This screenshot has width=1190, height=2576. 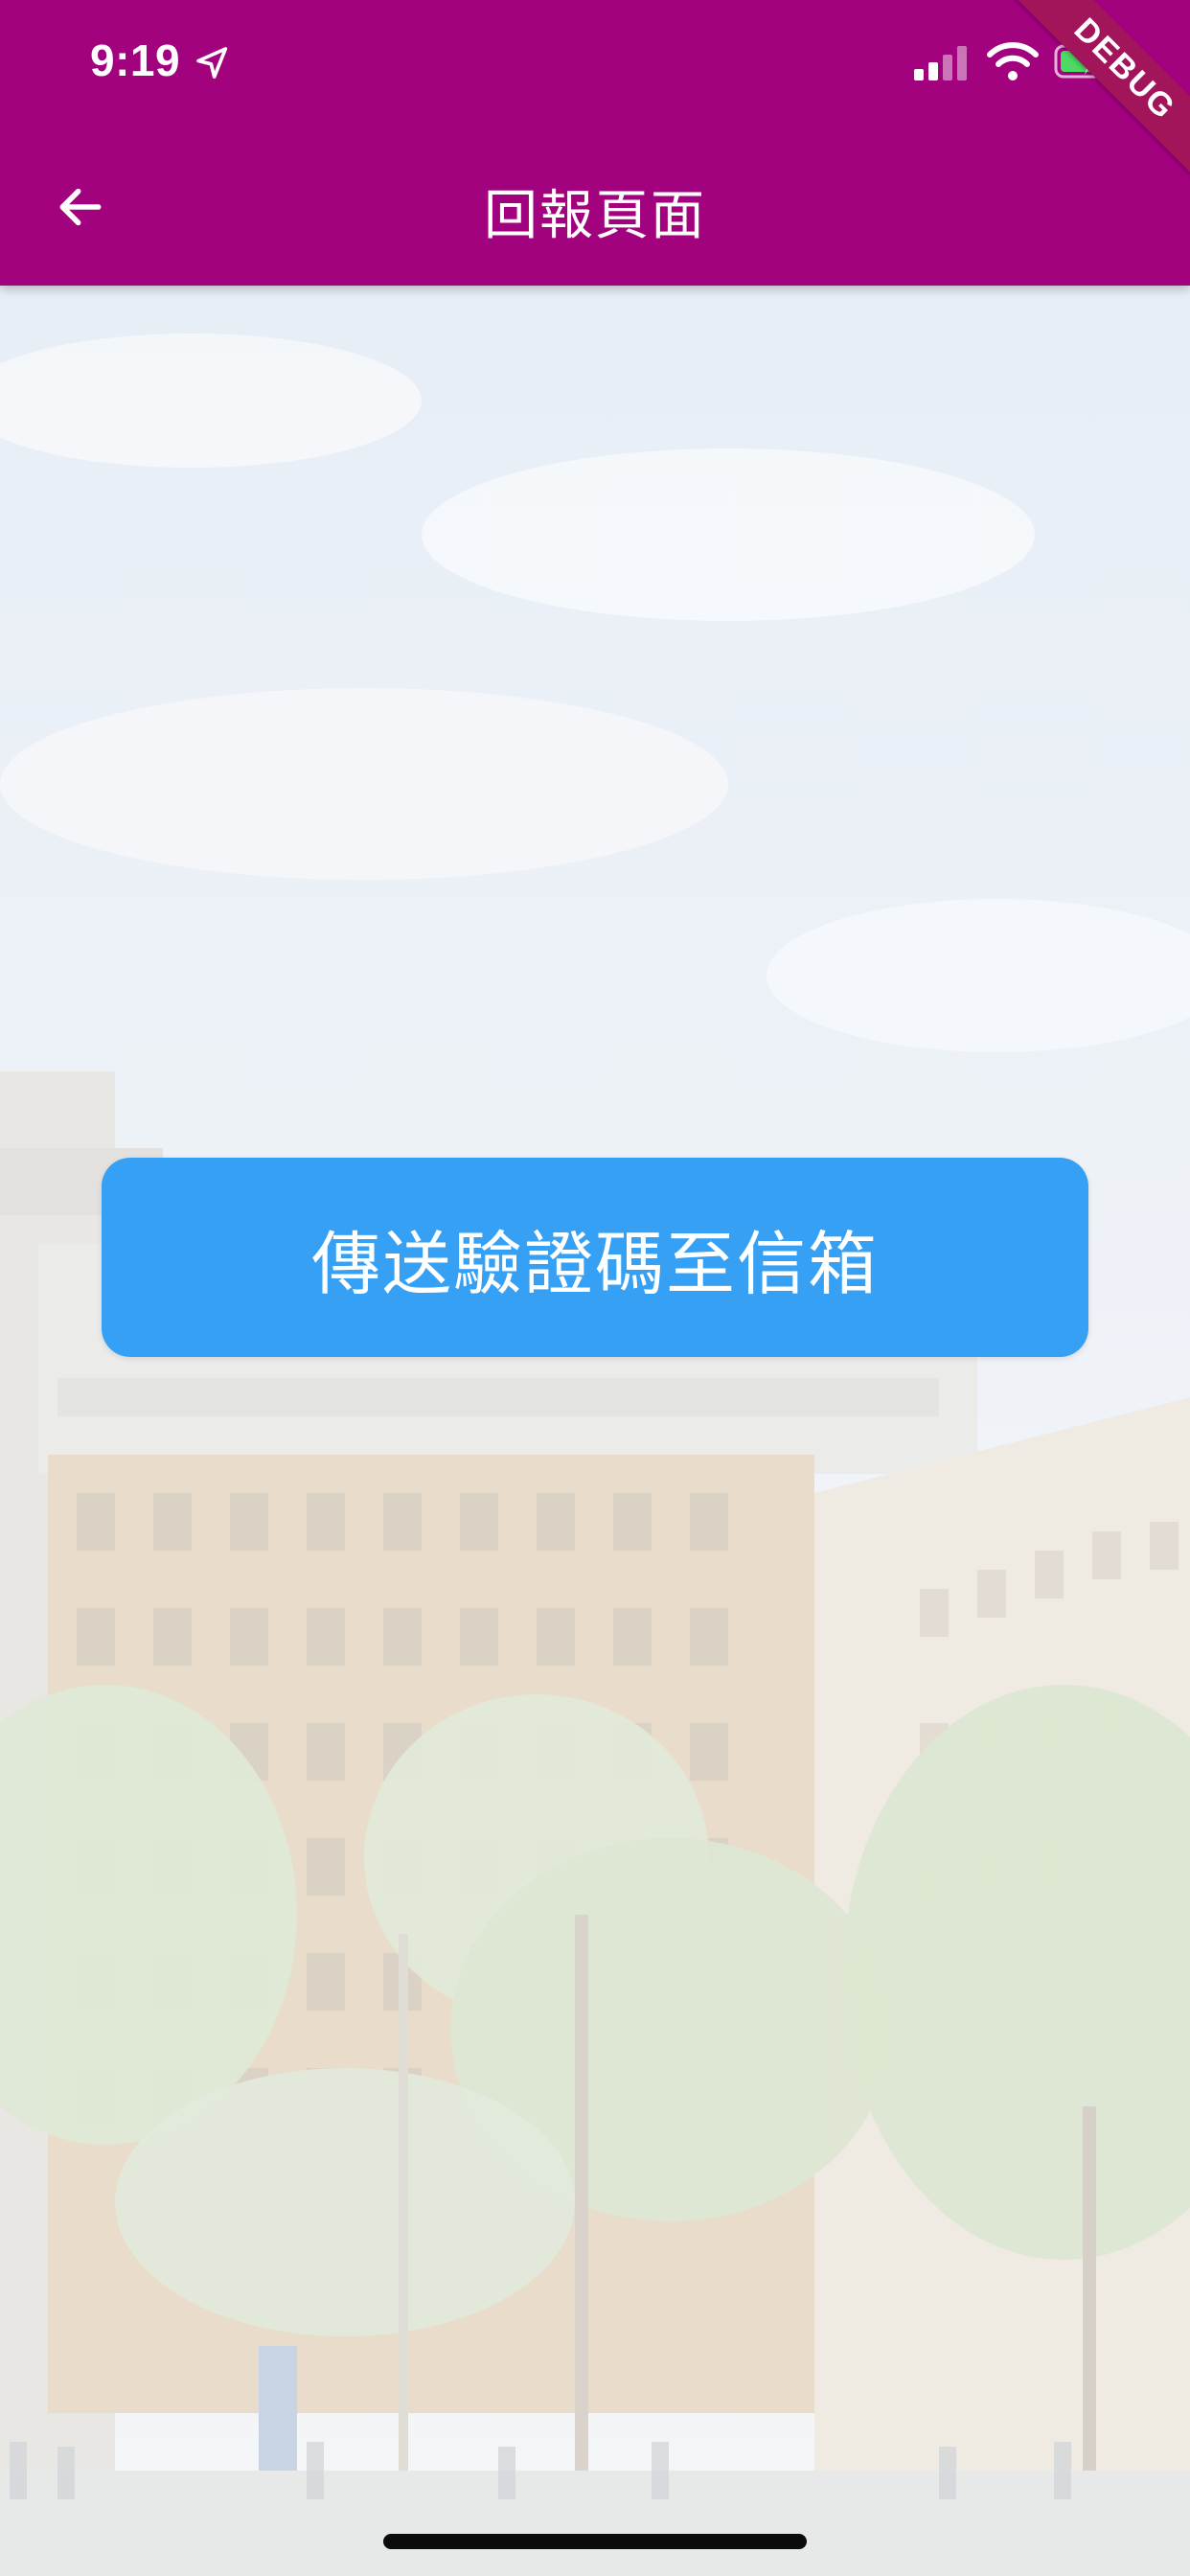 What do you see at coordinates (595, 216) in the screenshot?
I see `page-title: 回報頁面` at bounding box center [595, 216].